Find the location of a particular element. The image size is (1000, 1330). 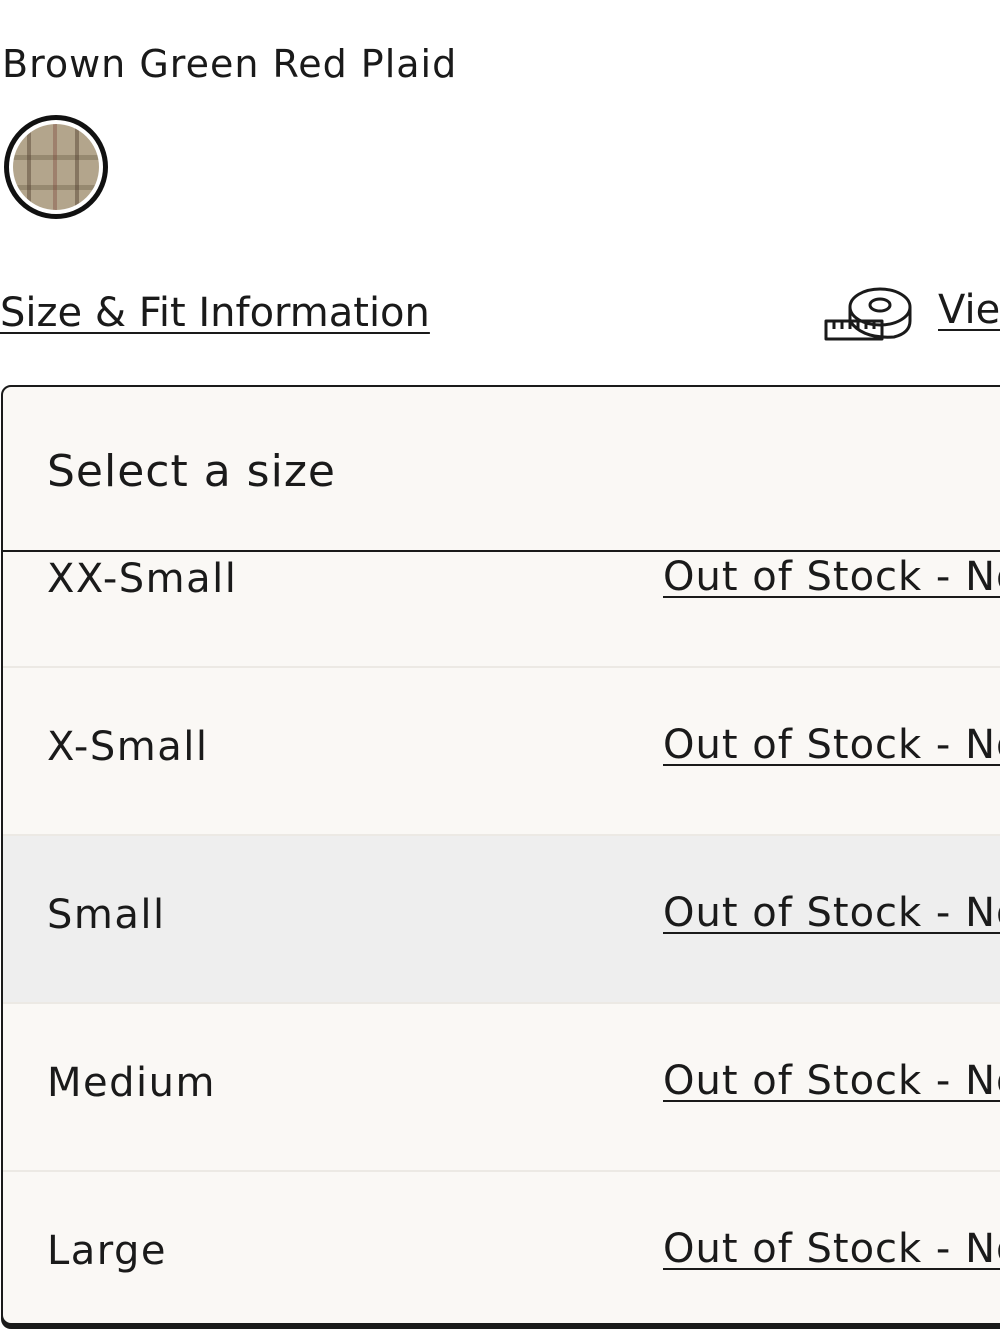

size-fit-information-link: Size & Fit Information is located at coordinates (215, 313).